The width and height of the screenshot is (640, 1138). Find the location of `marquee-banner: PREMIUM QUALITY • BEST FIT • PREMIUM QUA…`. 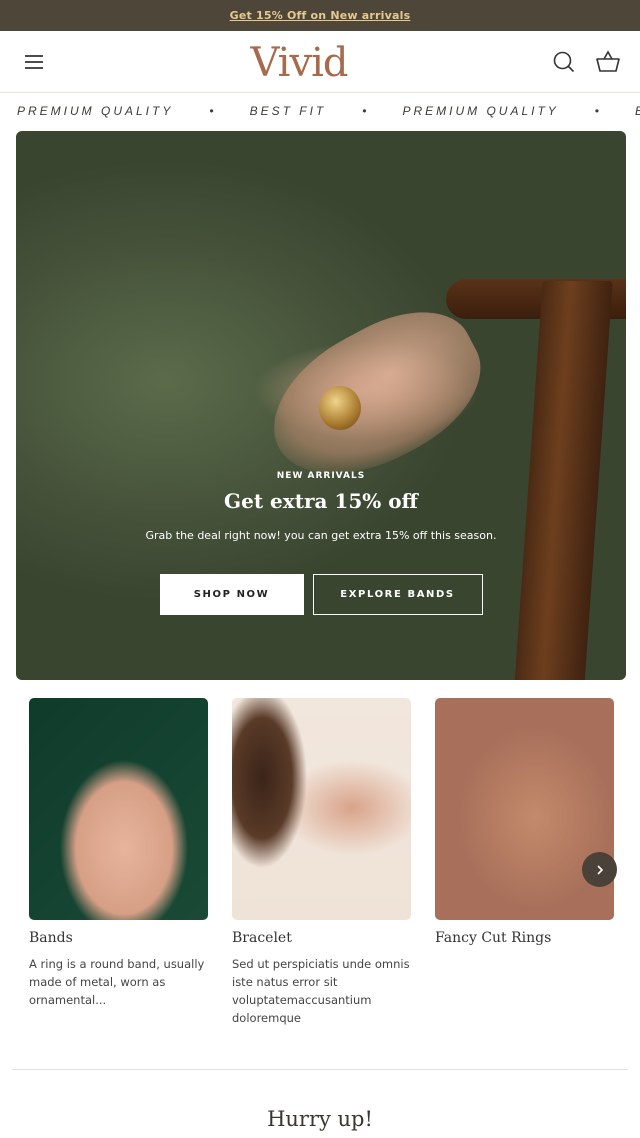

marquee-banner: PREMIUM QUALITY • BEST FIT • PREMIUM QUA… is located at coordinates (320, 111).